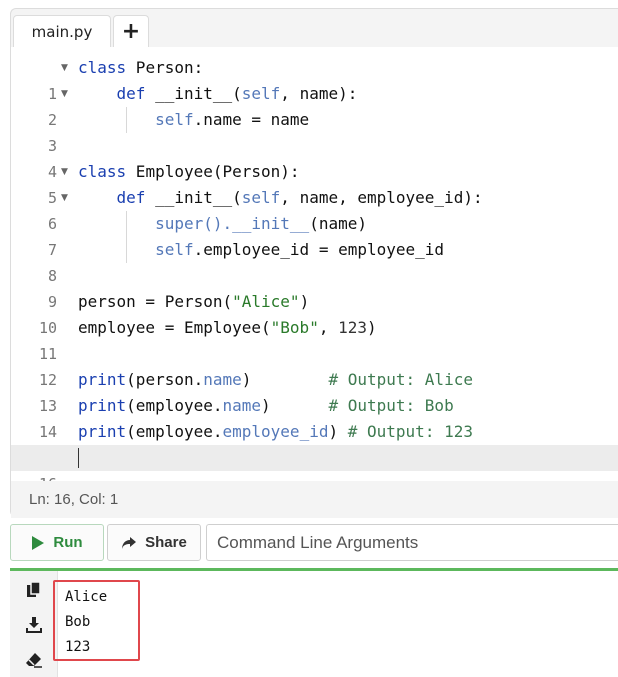 This screenshot has height=677, width=618. I want to click on code-text: Person:, so click(165, 67).